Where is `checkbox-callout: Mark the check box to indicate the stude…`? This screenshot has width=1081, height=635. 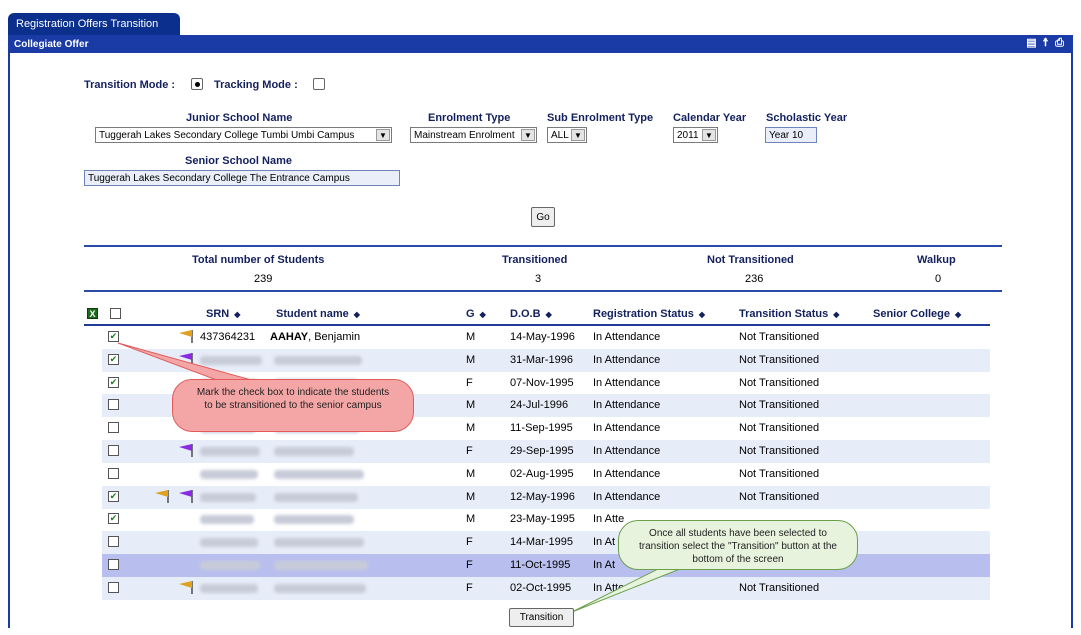 checkbox-callout: Mark the check box to indicate the stude… is located at coordinates (293, 405).